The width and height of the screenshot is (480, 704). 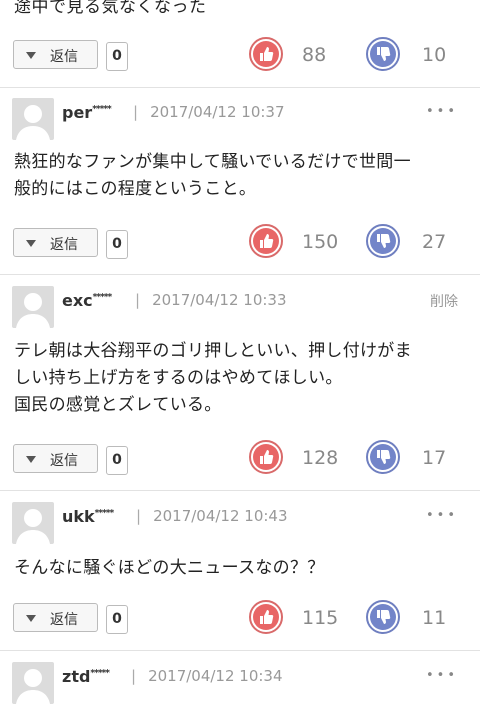 What do you see at coordinates (434, 242) in the screenshot?
I see `dislike-count: 27` at bounding box center [434, 242].